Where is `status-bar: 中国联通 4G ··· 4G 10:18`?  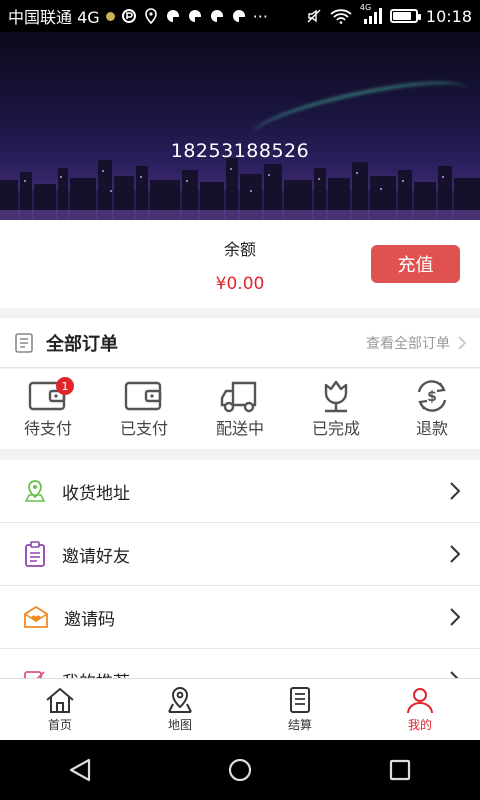 status-bar: 中国联通 4G ··· 4G 10:18 is located at coordinates (240, 16).